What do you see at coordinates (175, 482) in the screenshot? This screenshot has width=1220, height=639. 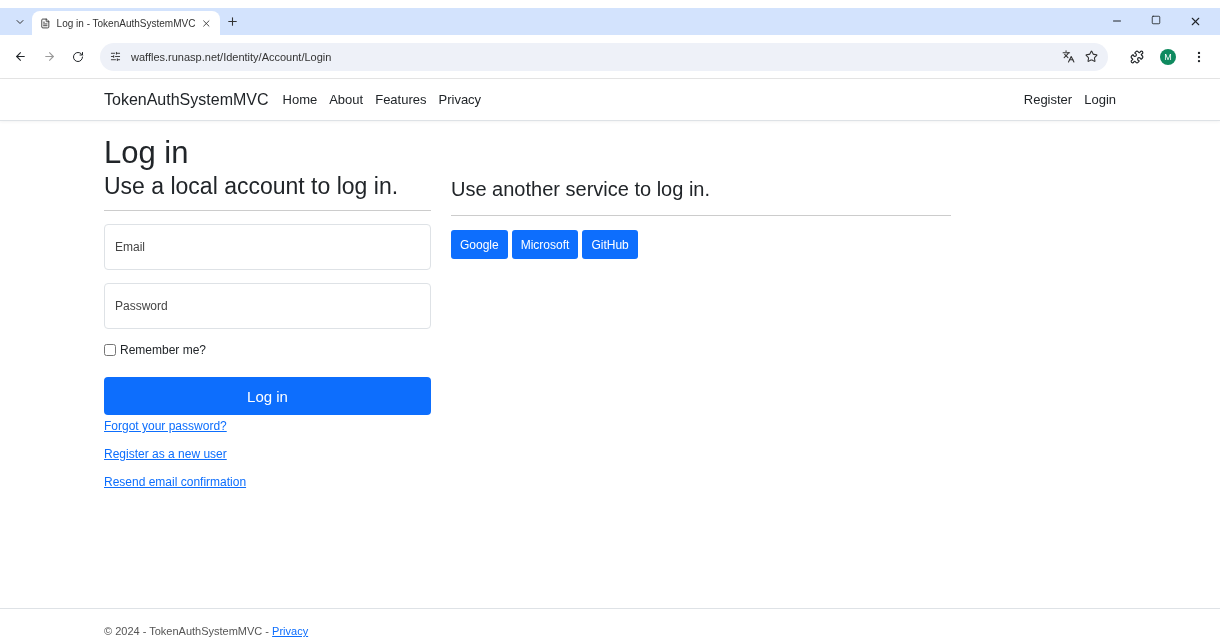 I see `account-link: Resend email confirmation` at bounding box center [175, 482].